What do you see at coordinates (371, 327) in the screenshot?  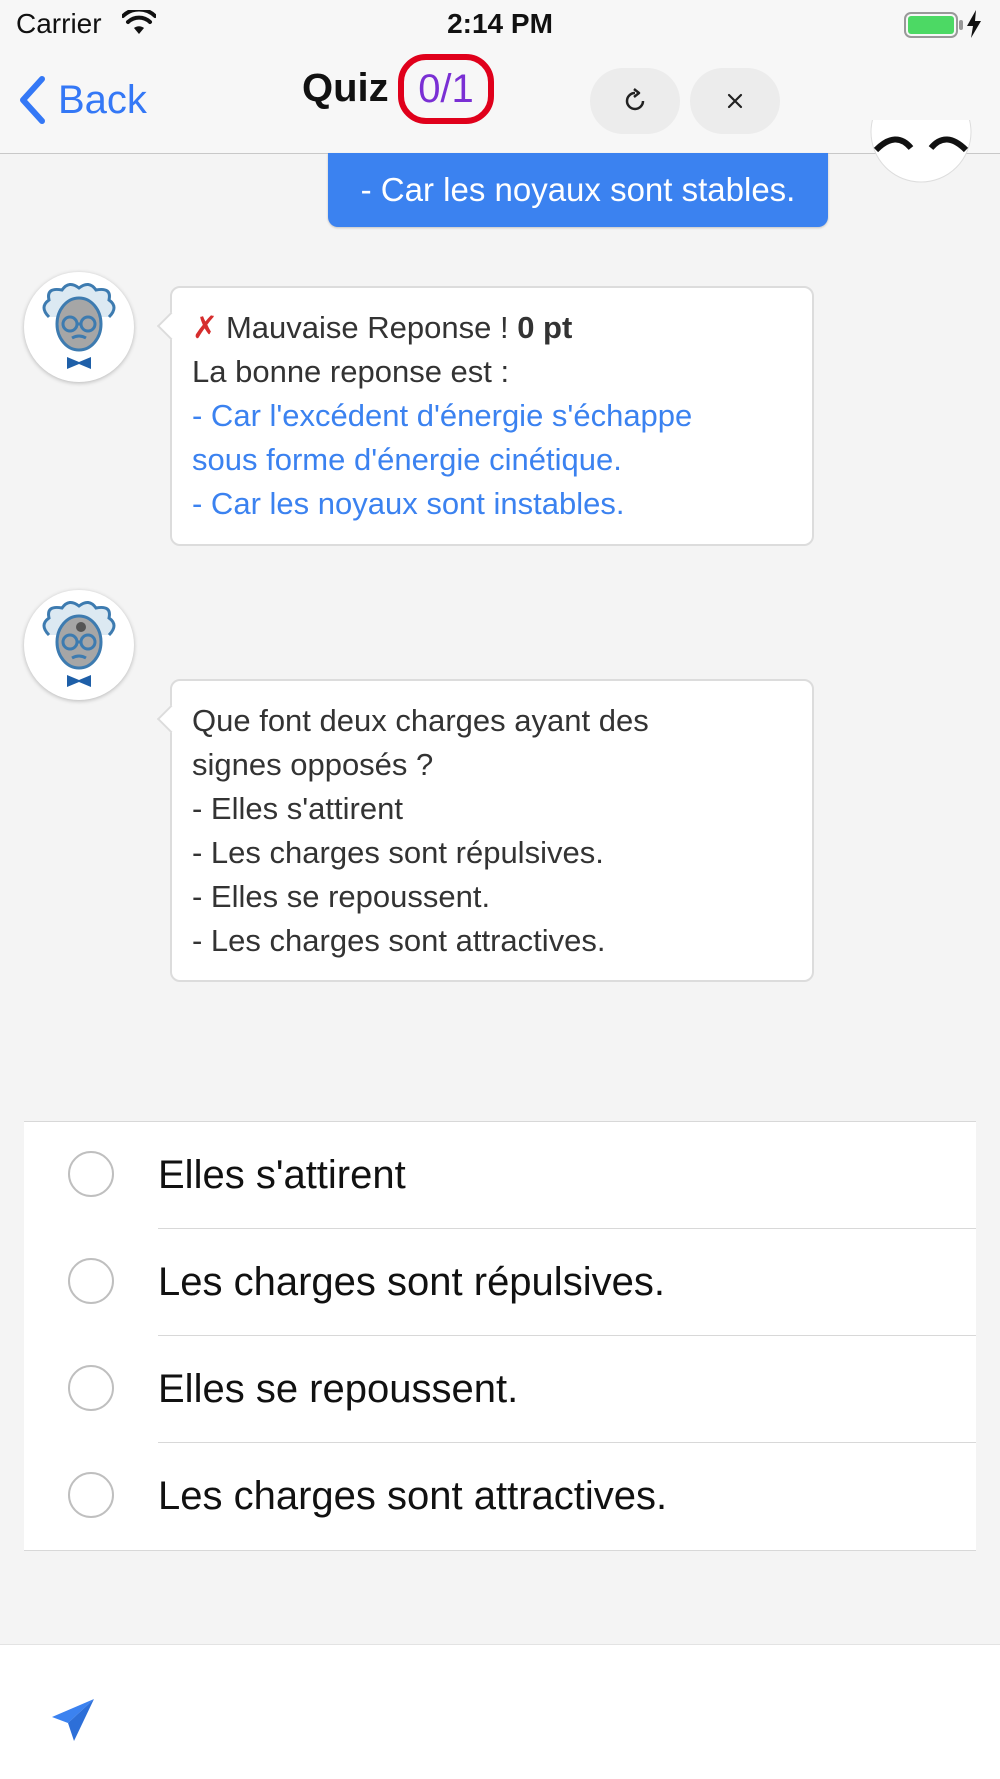 I see `feedback-verdict: Mauvaise Reponse !` at bounding box center [371, 327].